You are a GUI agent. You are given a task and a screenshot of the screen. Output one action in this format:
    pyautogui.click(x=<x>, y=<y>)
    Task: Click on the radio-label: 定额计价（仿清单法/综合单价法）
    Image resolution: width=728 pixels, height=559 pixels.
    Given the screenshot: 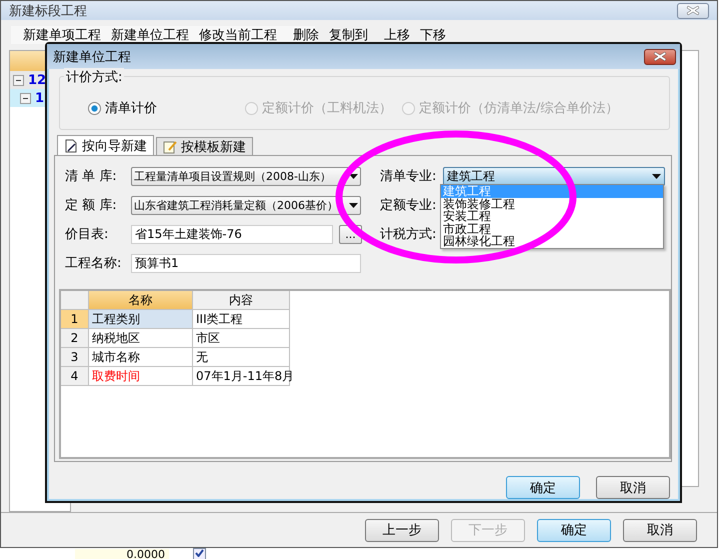 What is the action you would take?
    pyautogui.click(x=518, y=108)
    